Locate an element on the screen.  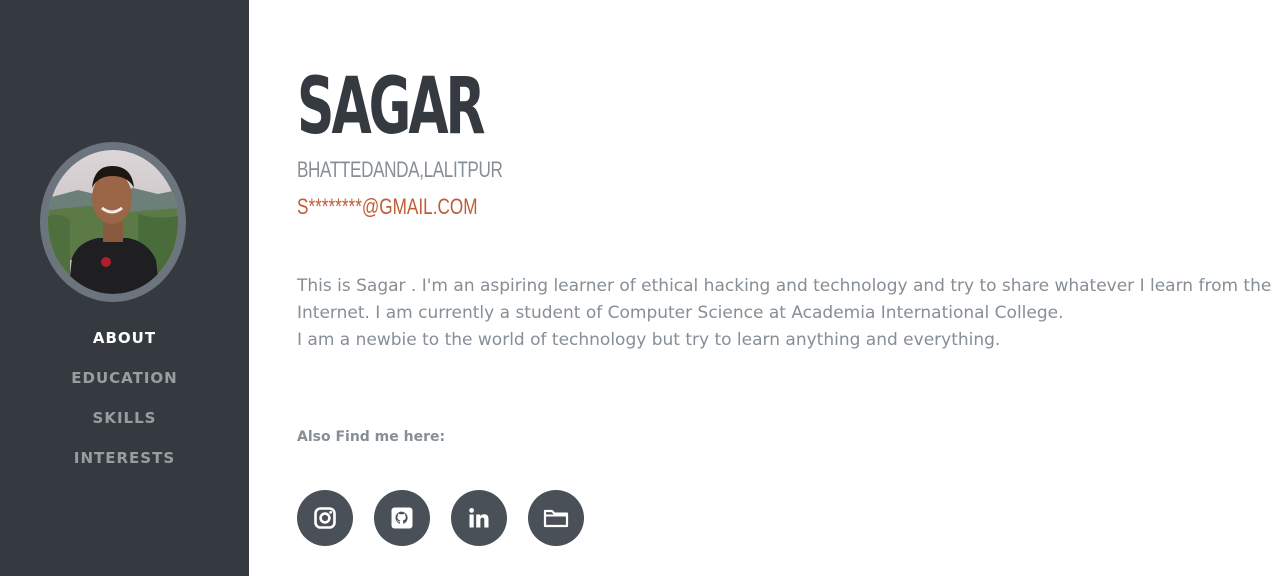
social-links is located at coordinates (440, 518).